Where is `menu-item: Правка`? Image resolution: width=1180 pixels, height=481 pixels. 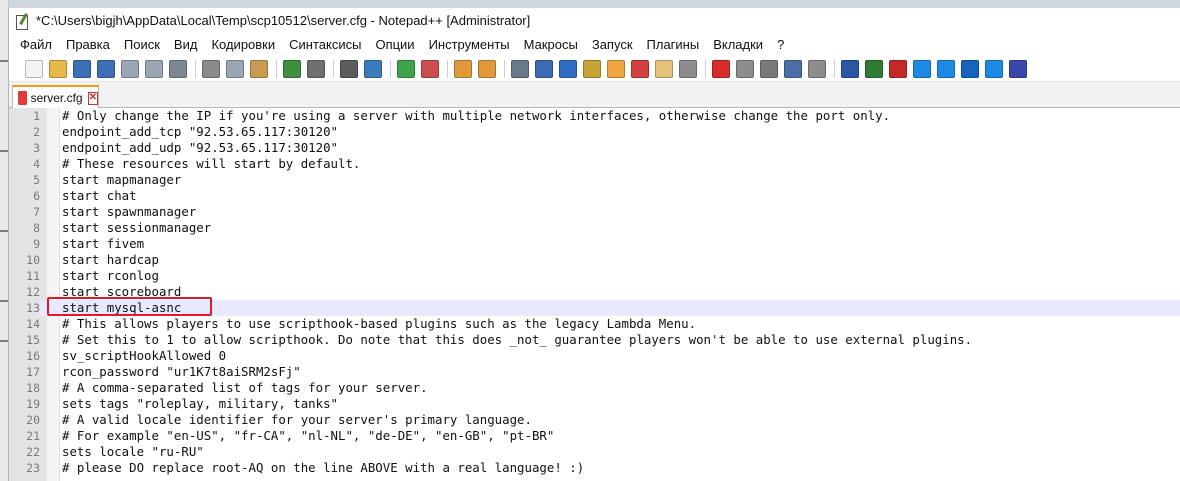 menu-item: Правка is located at coordinates (88, 45).